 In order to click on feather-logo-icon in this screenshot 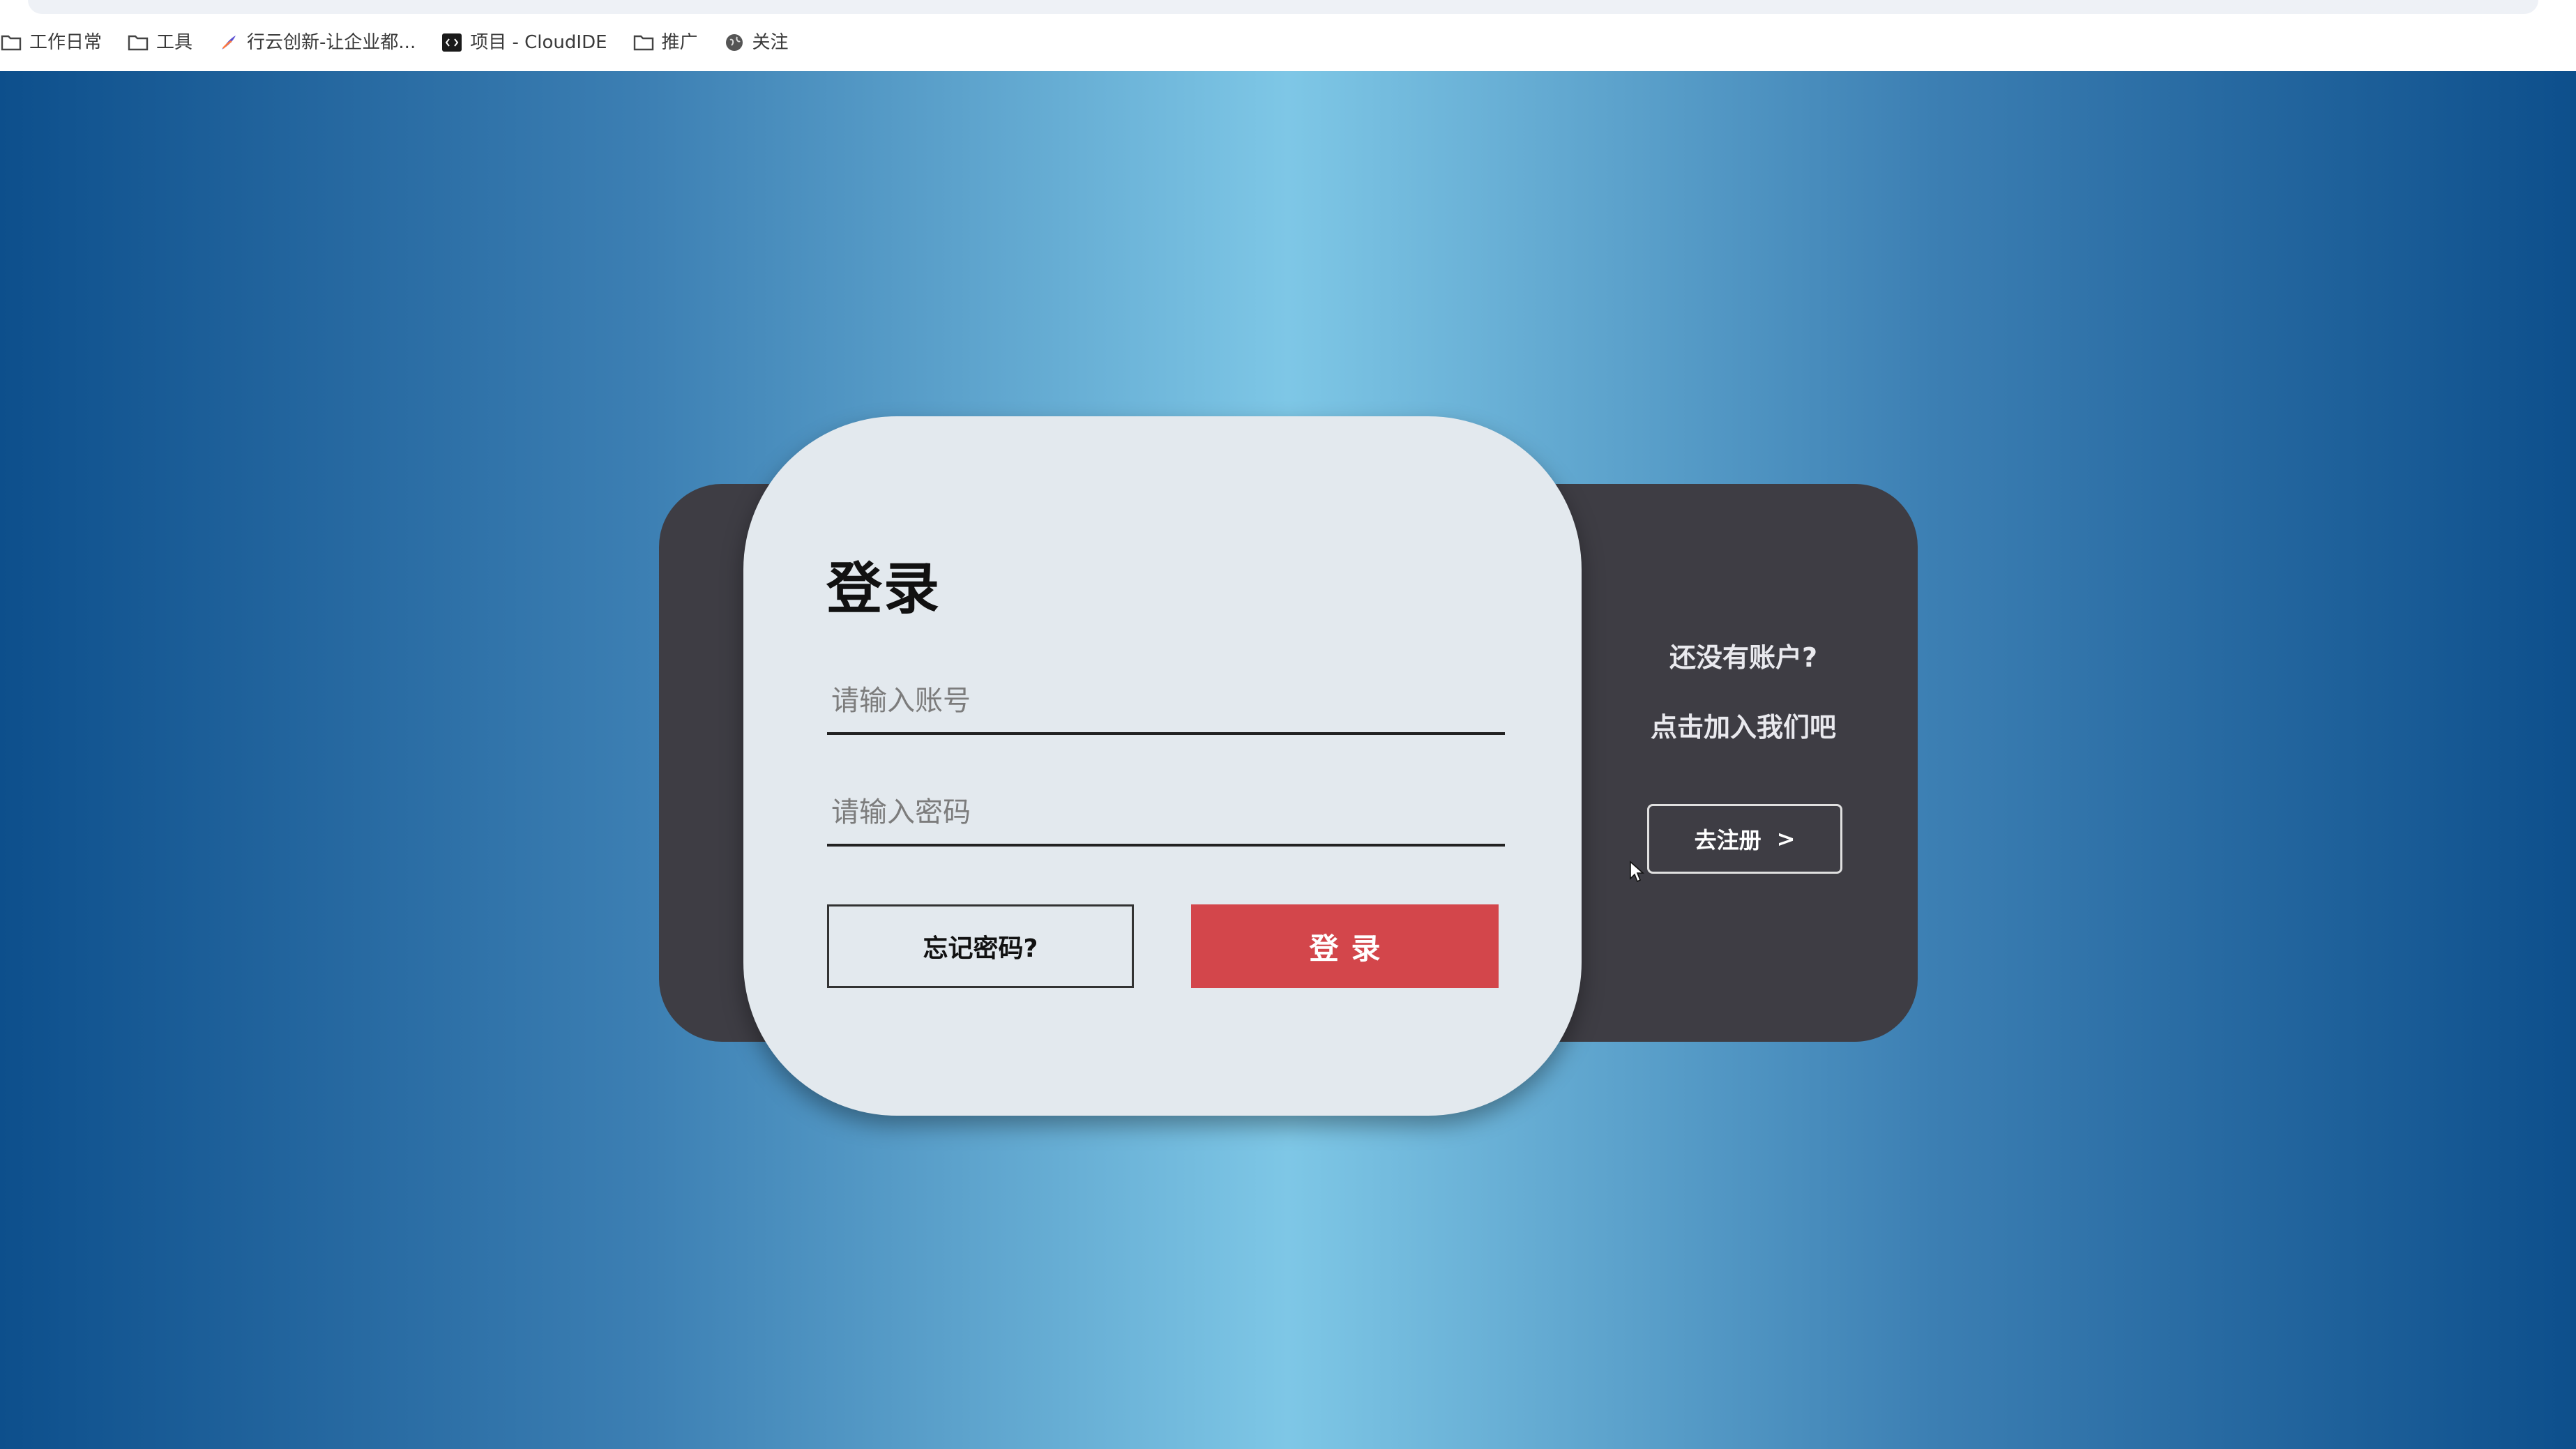, I will do `click(229, 42)`.